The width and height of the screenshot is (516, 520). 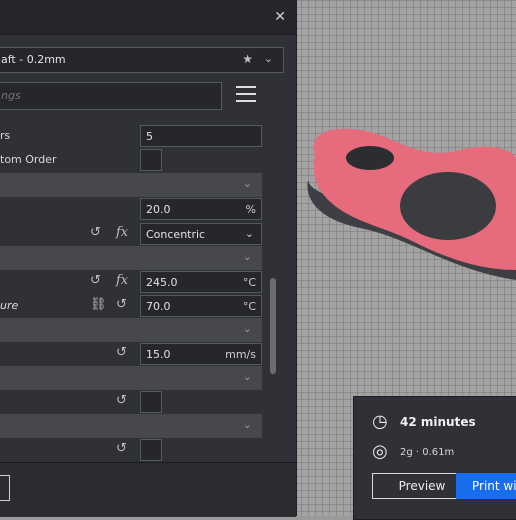 I want to click on search-field, so click(x=111, y=96).